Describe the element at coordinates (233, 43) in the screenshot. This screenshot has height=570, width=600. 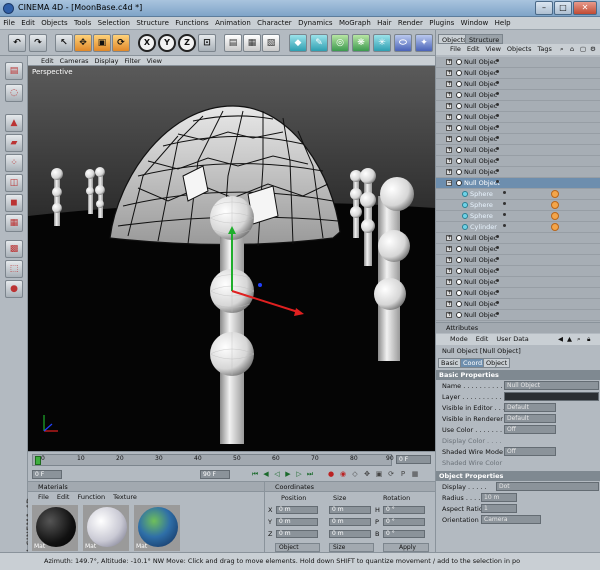
I see `render-view-icon: ▤` at that location.